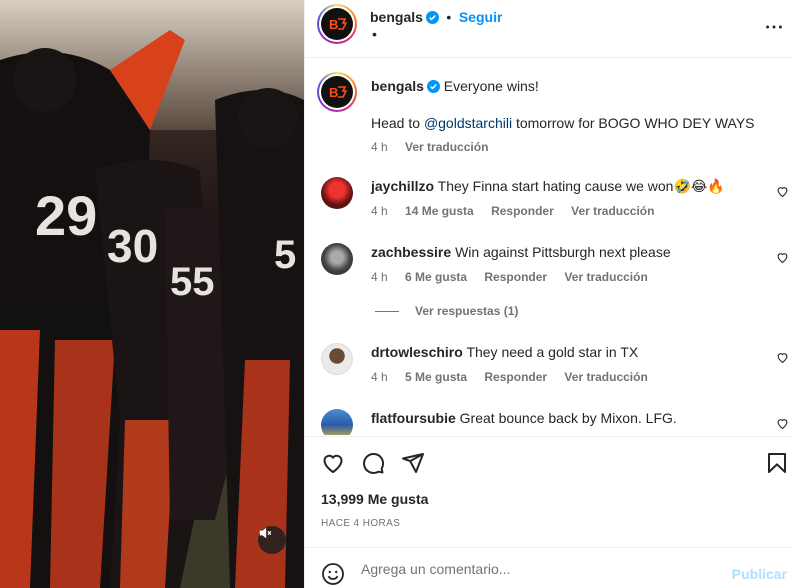 The width and height of the screenshot is (792, 588). What do you see at coordinates (468, 123) in the screenshot?
I see `mention-link: @goldstarchili` at bounding box center [468, 123].